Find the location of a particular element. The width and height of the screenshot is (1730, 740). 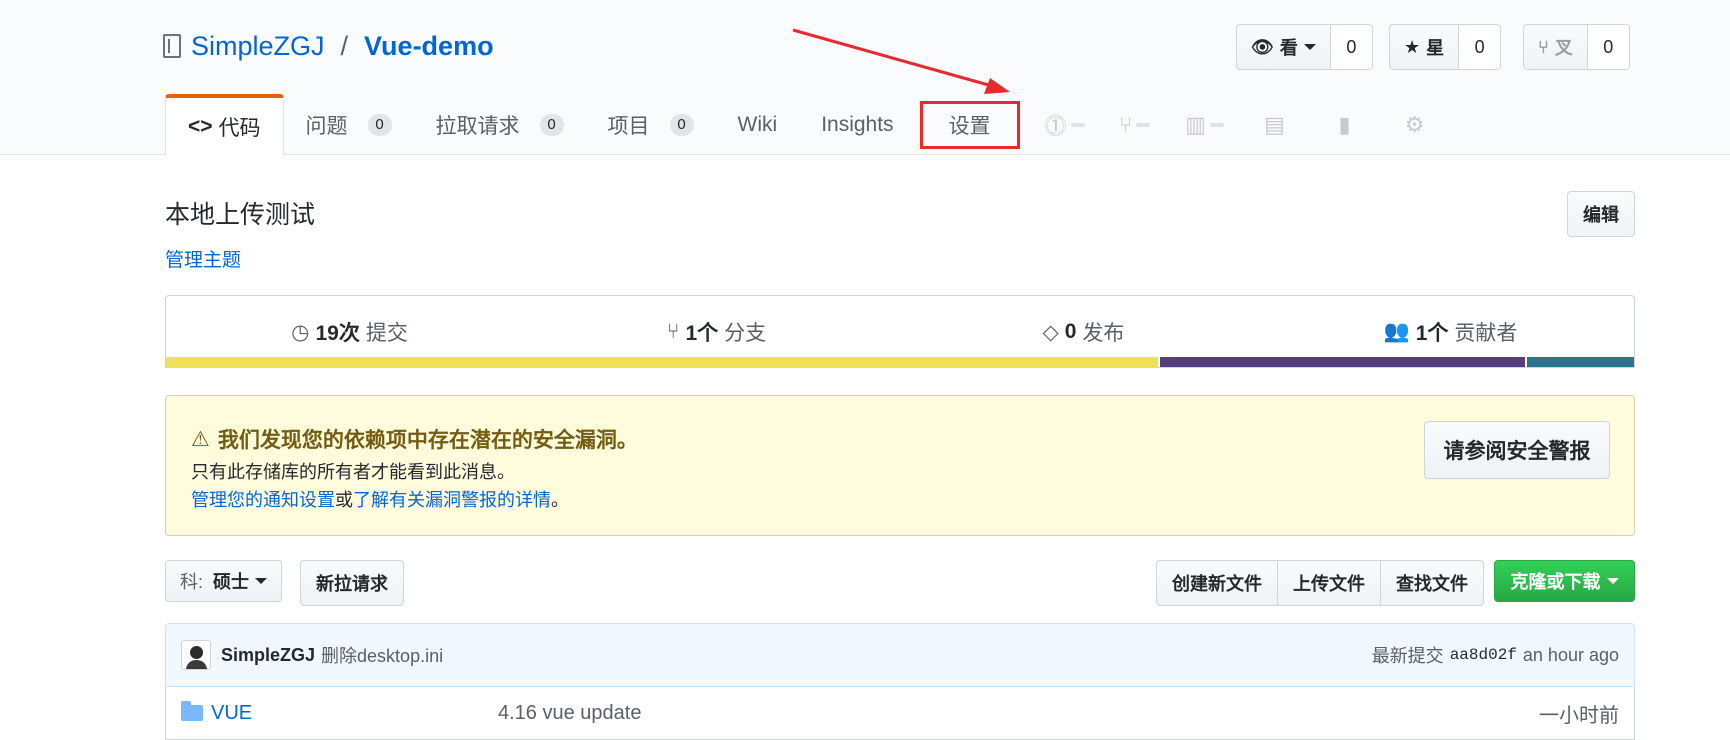

eye-icon: 👁 is located at coordinates (1262, 46).